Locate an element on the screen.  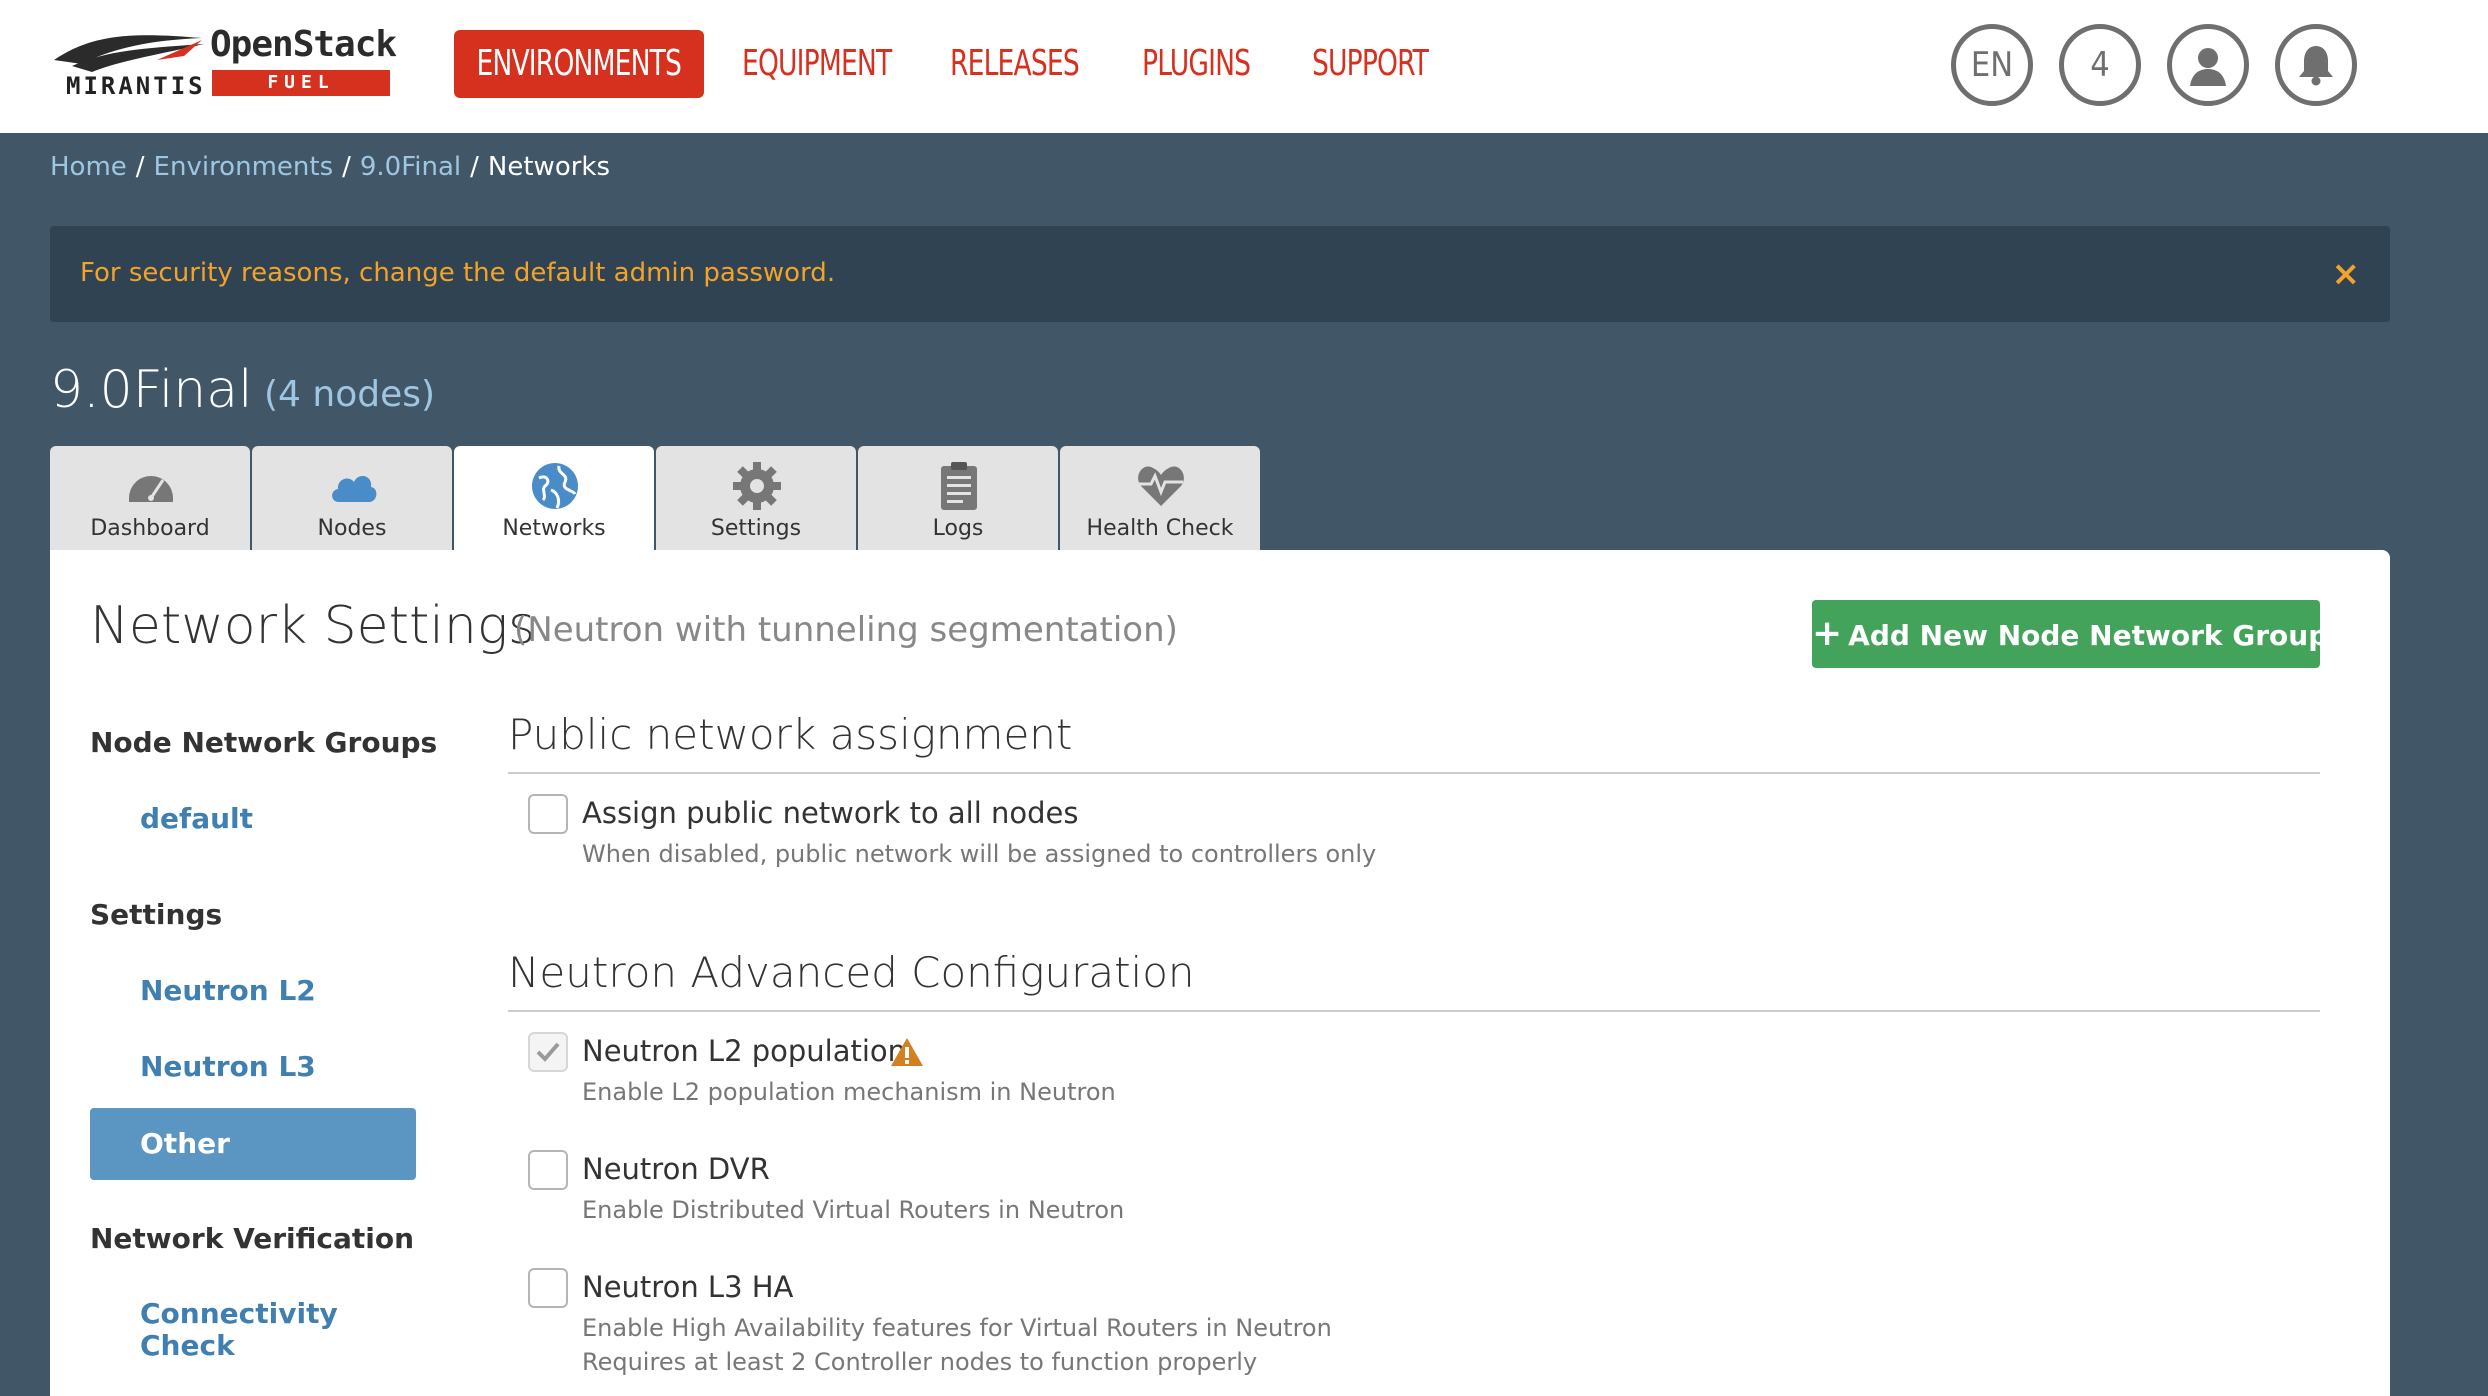
sidebar-item-neutron-l3: Neutron L3 is located at coordinates (228, 1066).